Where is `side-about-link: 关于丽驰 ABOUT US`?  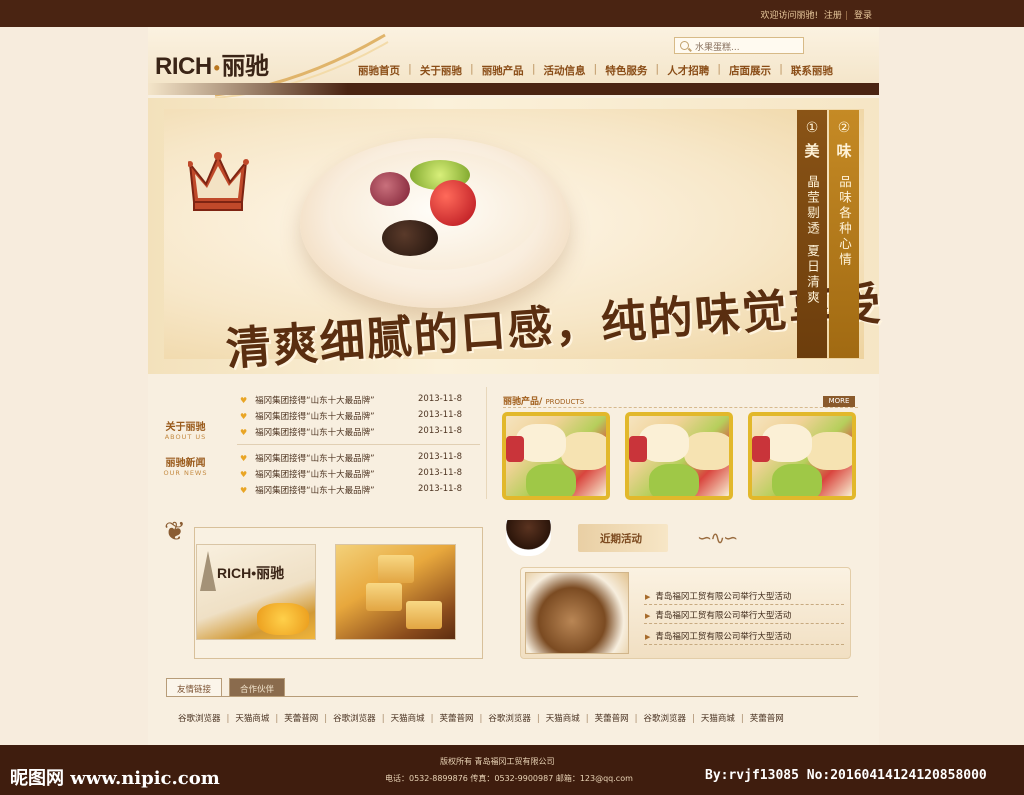 side-about-link: 关于丽驰 ABOUT US is located at coordinates (185, 429).